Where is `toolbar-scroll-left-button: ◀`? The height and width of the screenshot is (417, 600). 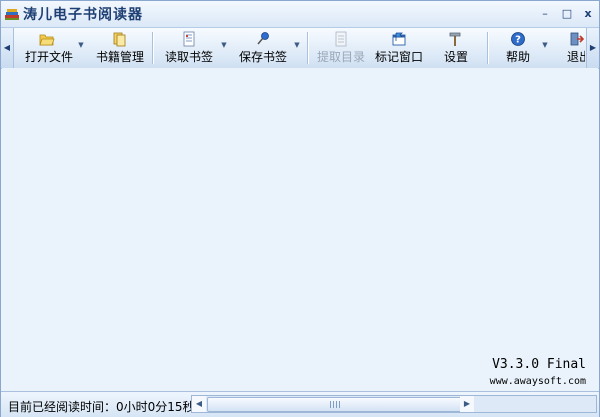
toolbar-scroll-left-button: ◀ is located at coordinates (7, 48).